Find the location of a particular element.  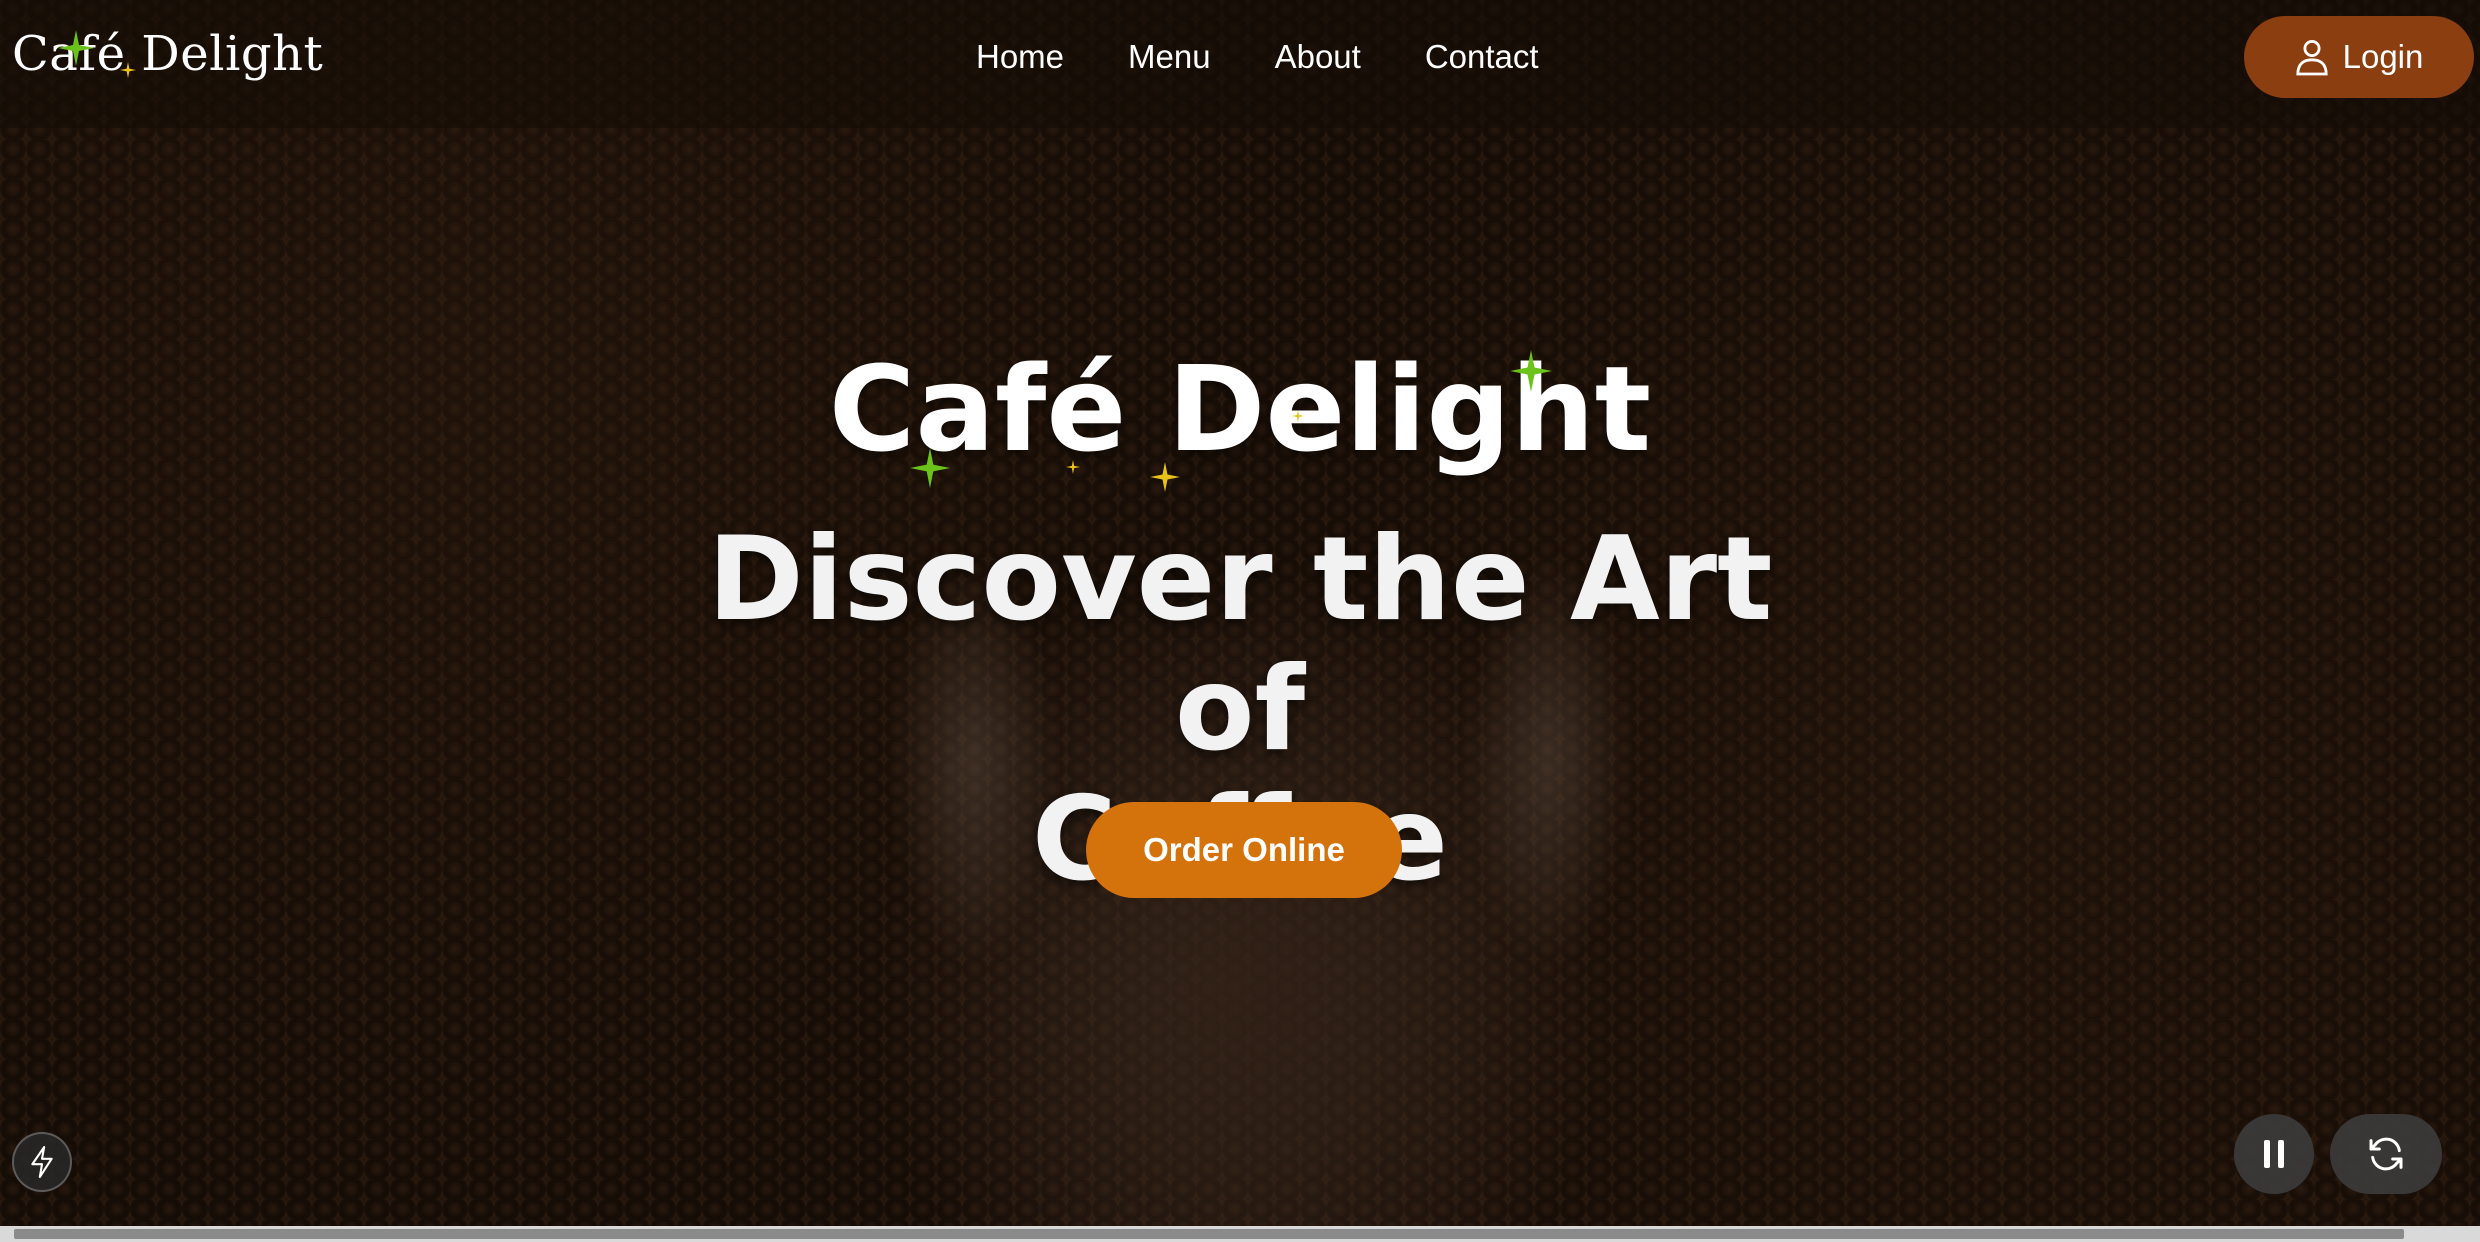

pause-icon is located at coordinates (2274, 1154).